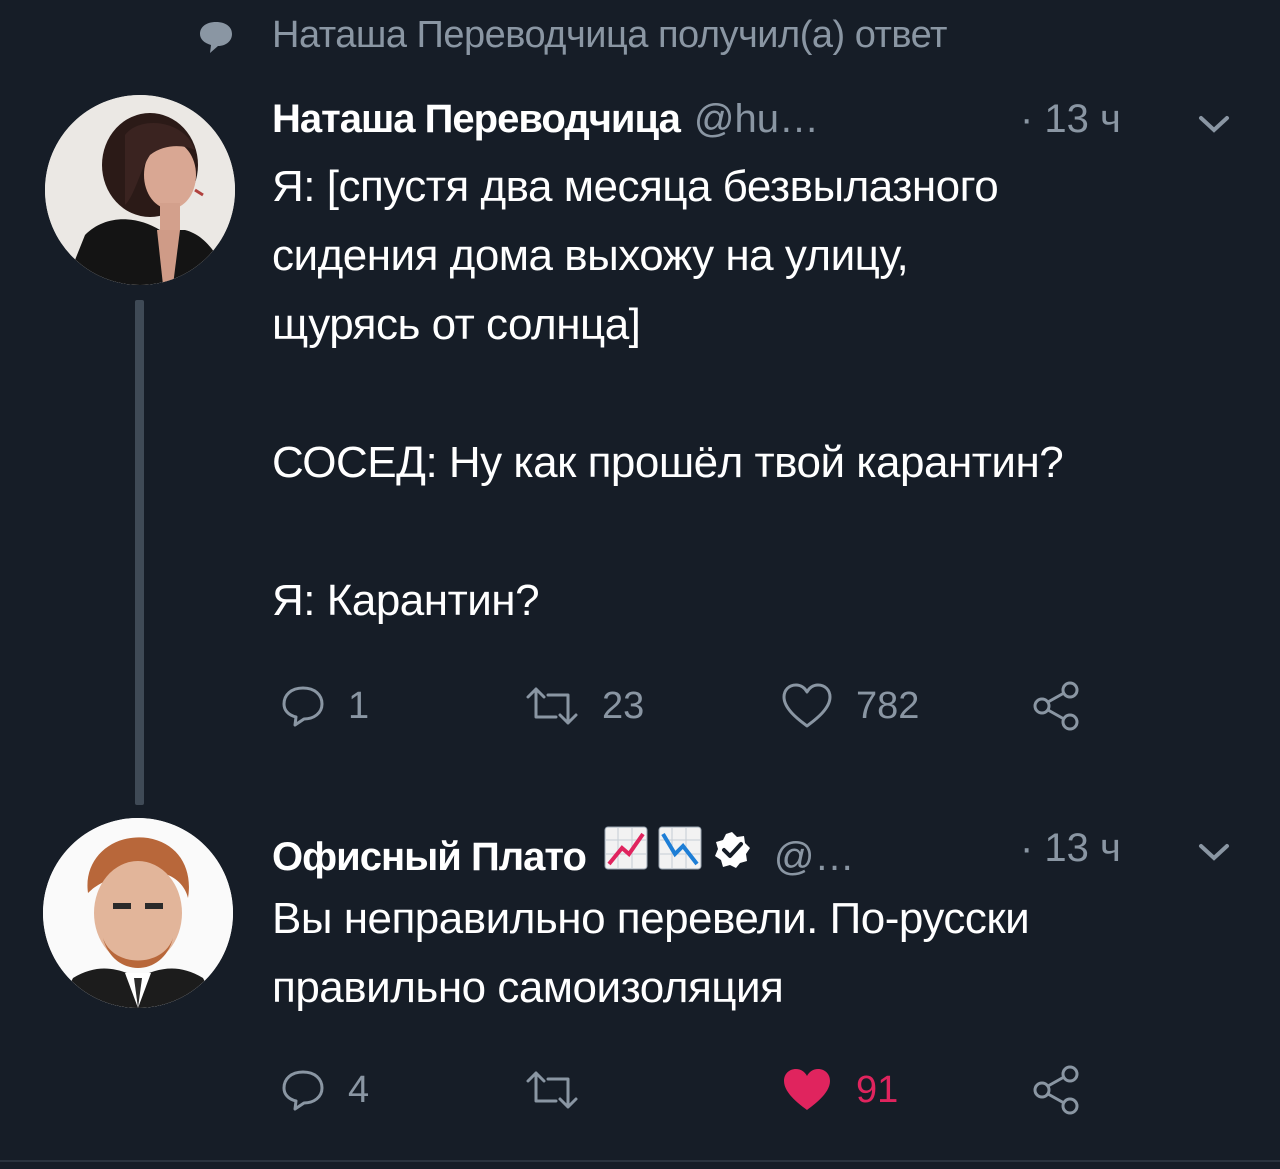 This screenshot has width=1280, height=1169. What do you see at coordinates (216, 37) in the screenshot?
I see `speech-bubble-icon` at bounding box center [216, 37].